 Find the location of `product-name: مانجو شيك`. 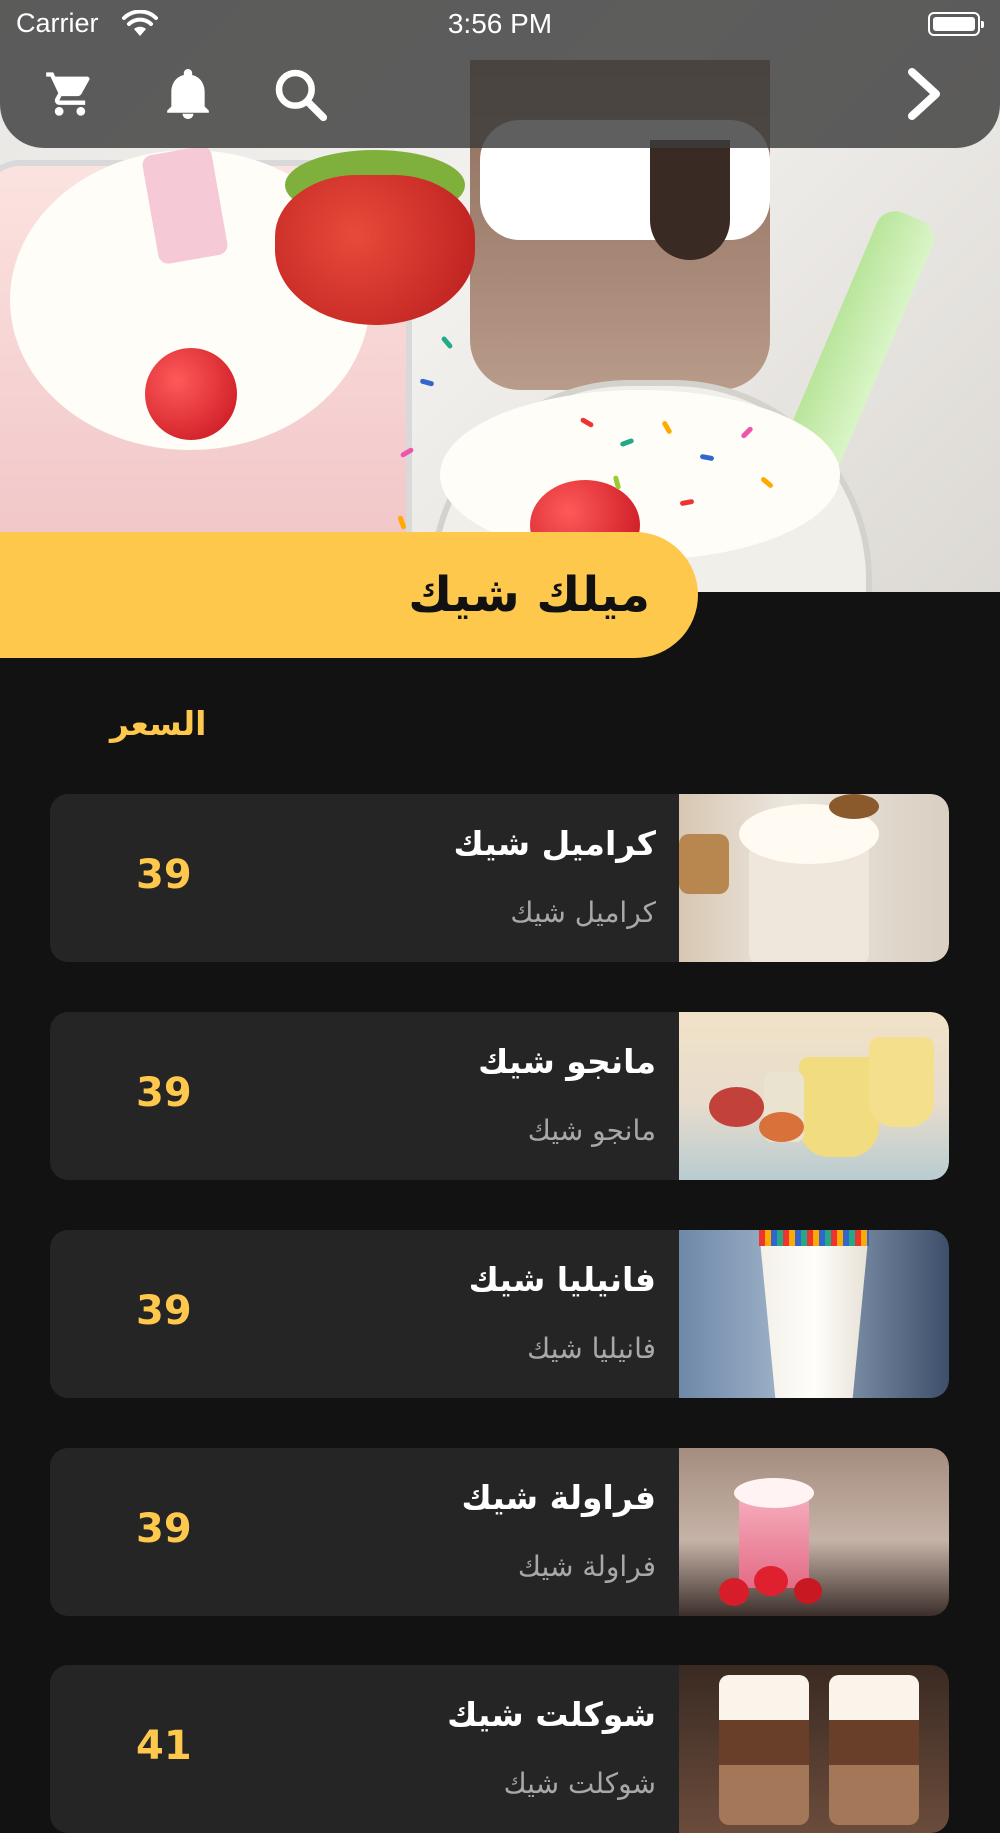

product-name: مانجو شيك is located at coordinates (567, 1061).